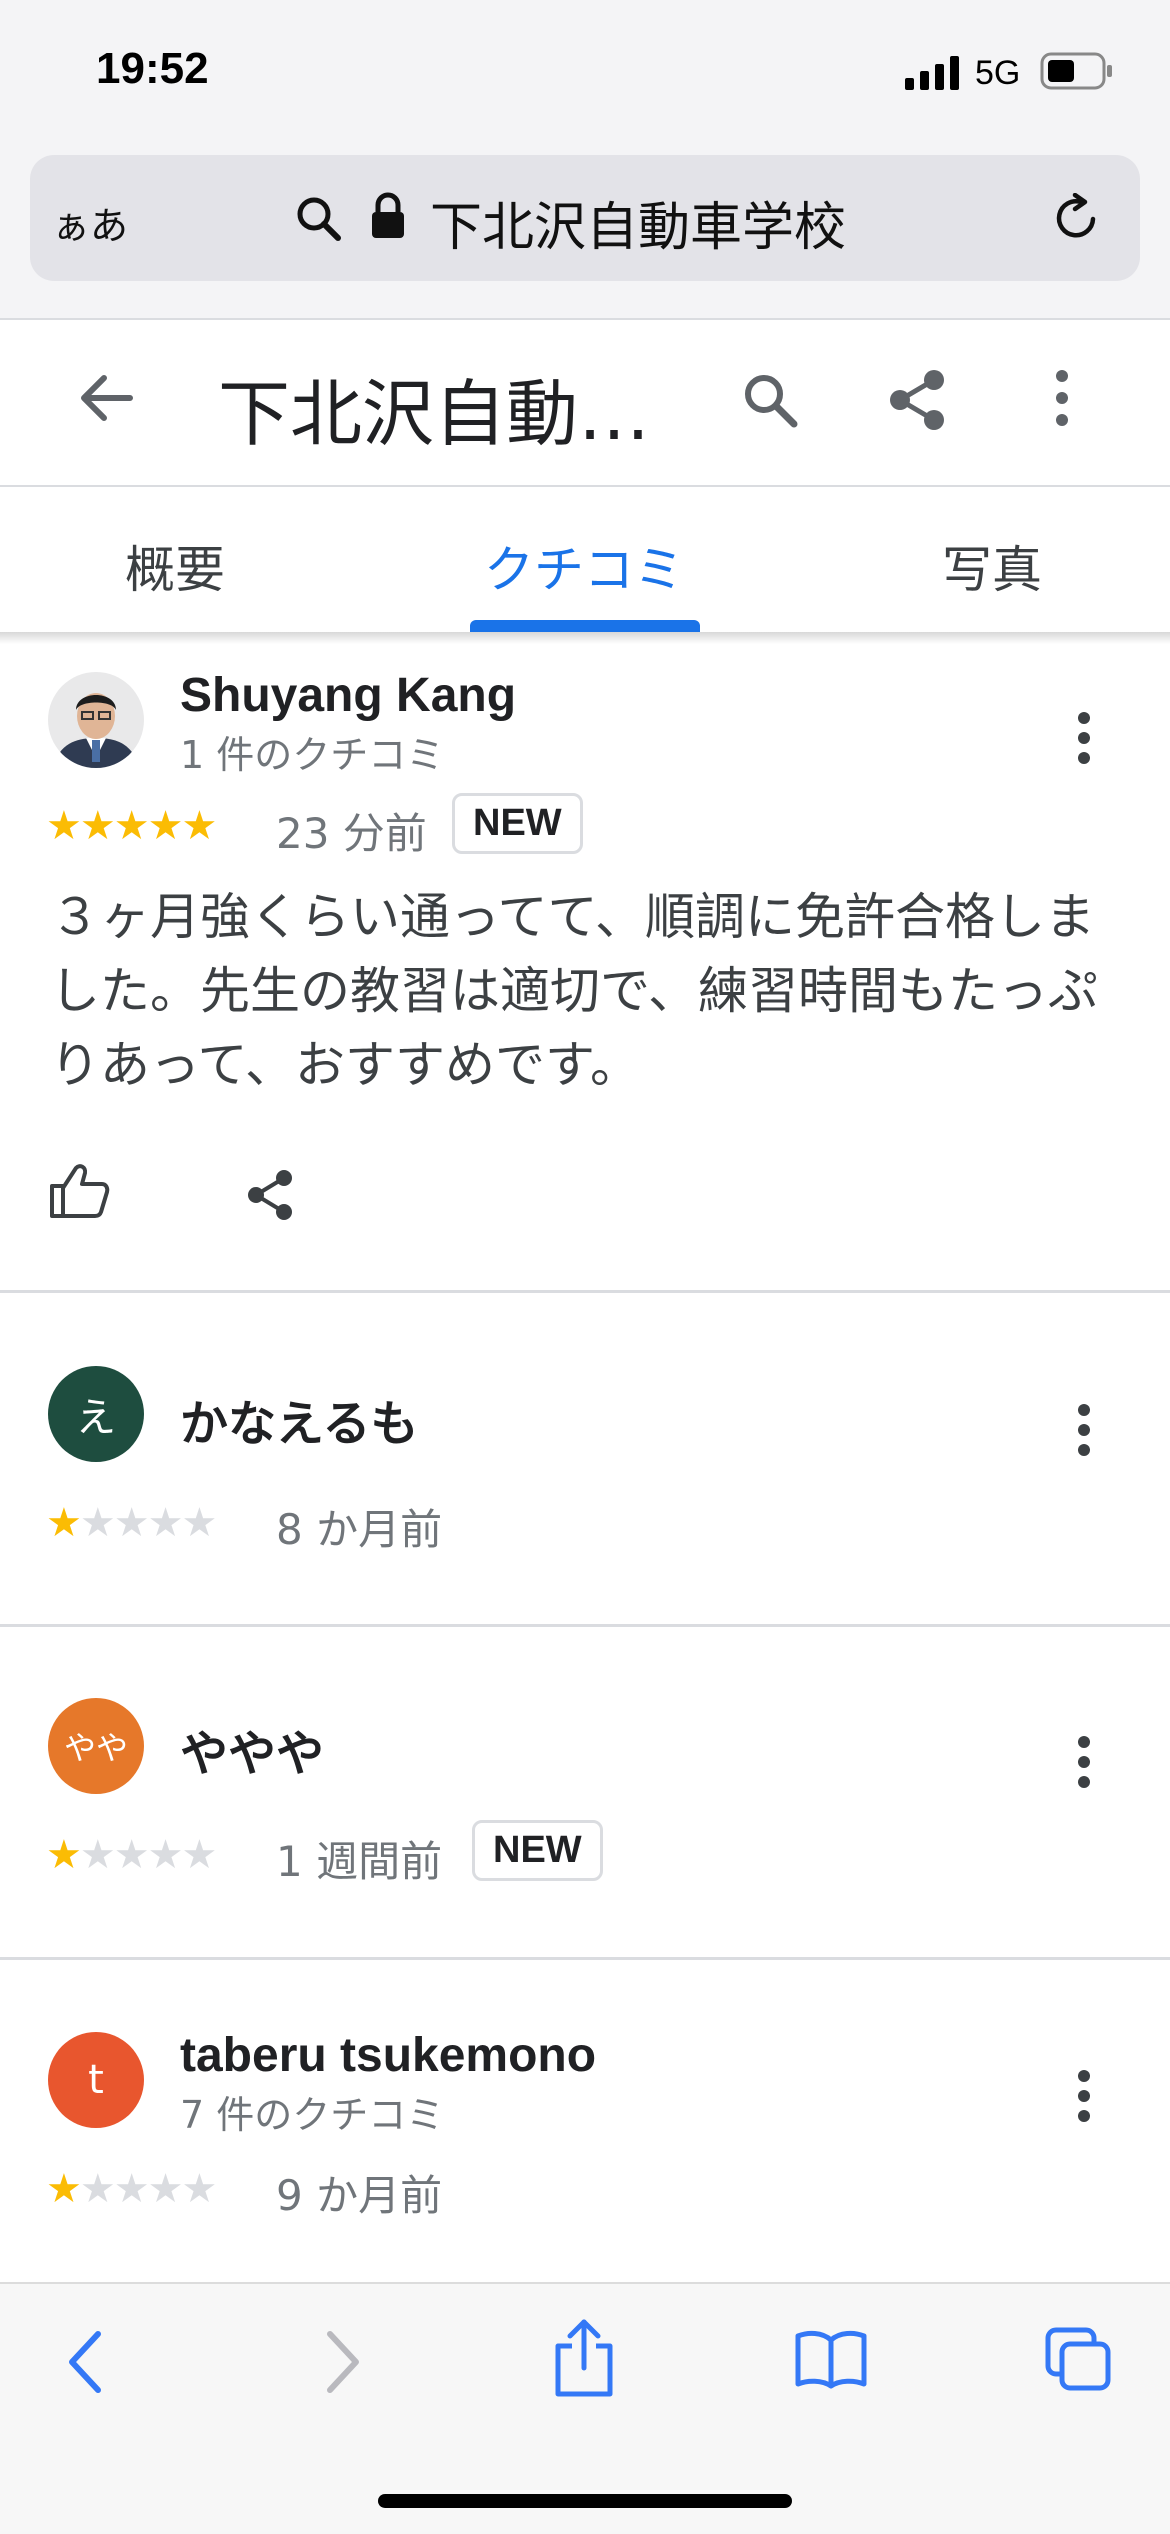 This screenshot has height=2534, width=1170. Describe the element at coordinates (79, 1191) in the screenshot. I see `thumbs-up-icon` at that location.